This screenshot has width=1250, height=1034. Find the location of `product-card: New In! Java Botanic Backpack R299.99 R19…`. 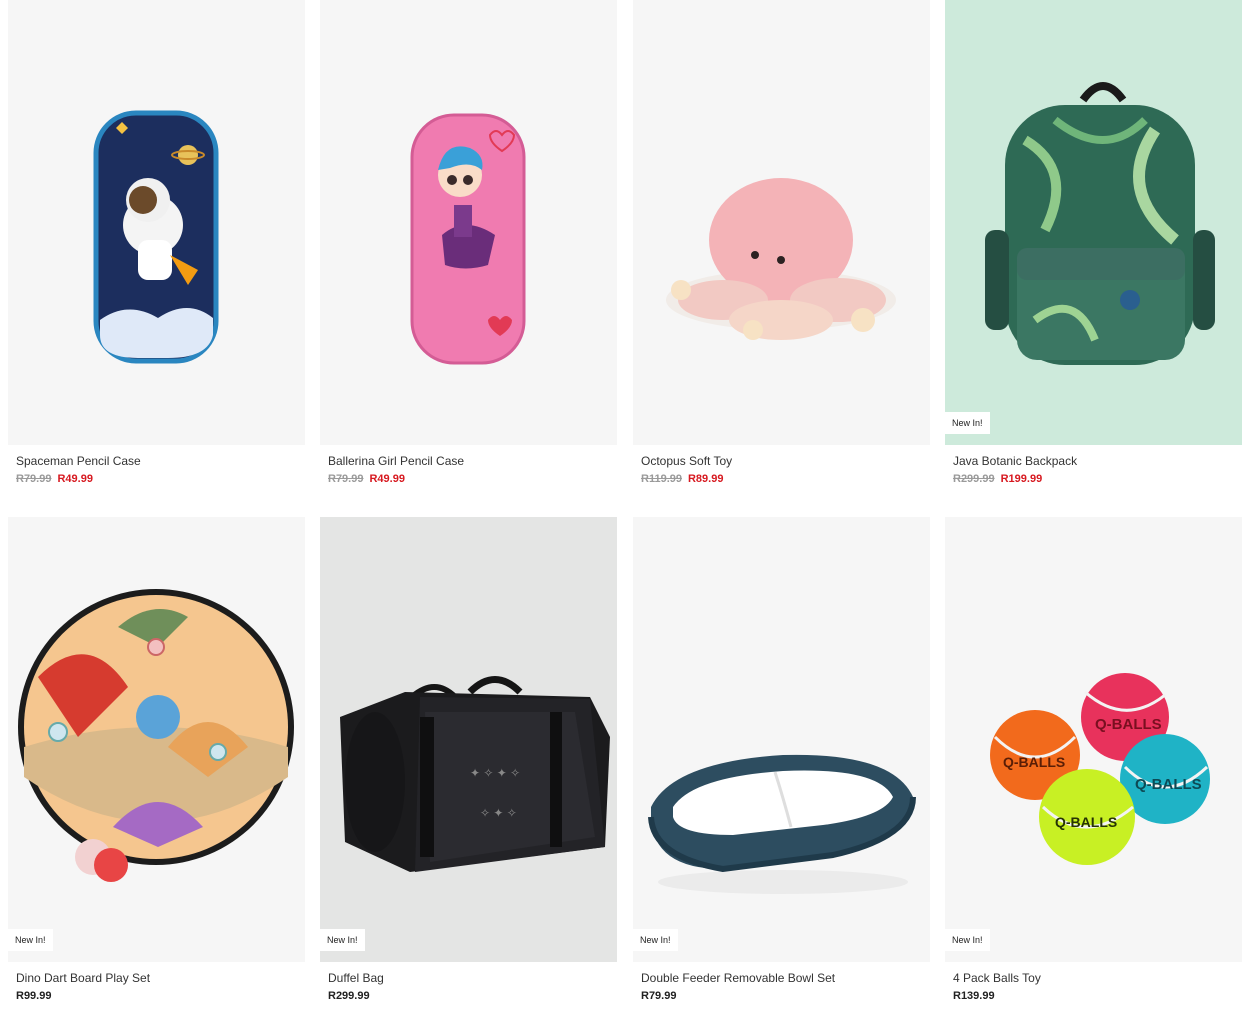

product-card: New In! Java Botanic Backpack R299.99 R19… is located at coordinates (1093, 242).